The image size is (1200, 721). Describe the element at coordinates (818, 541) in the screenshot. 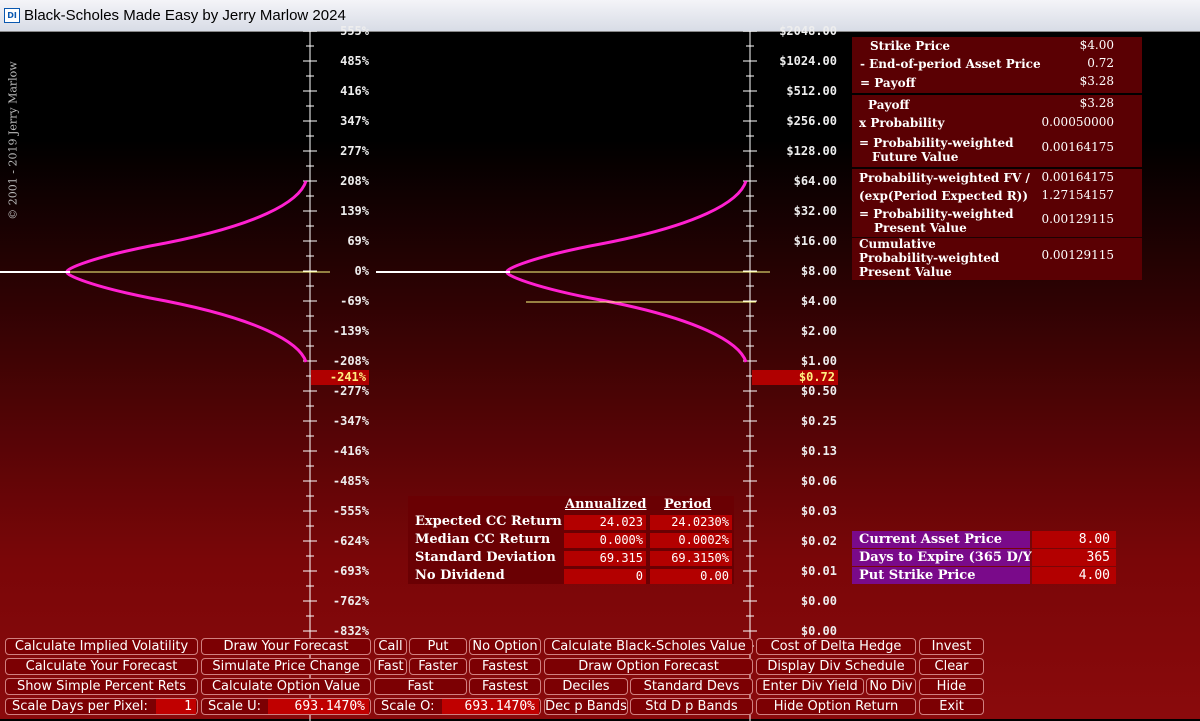

I see `right-axis-tick-label: $0.02` at that location.